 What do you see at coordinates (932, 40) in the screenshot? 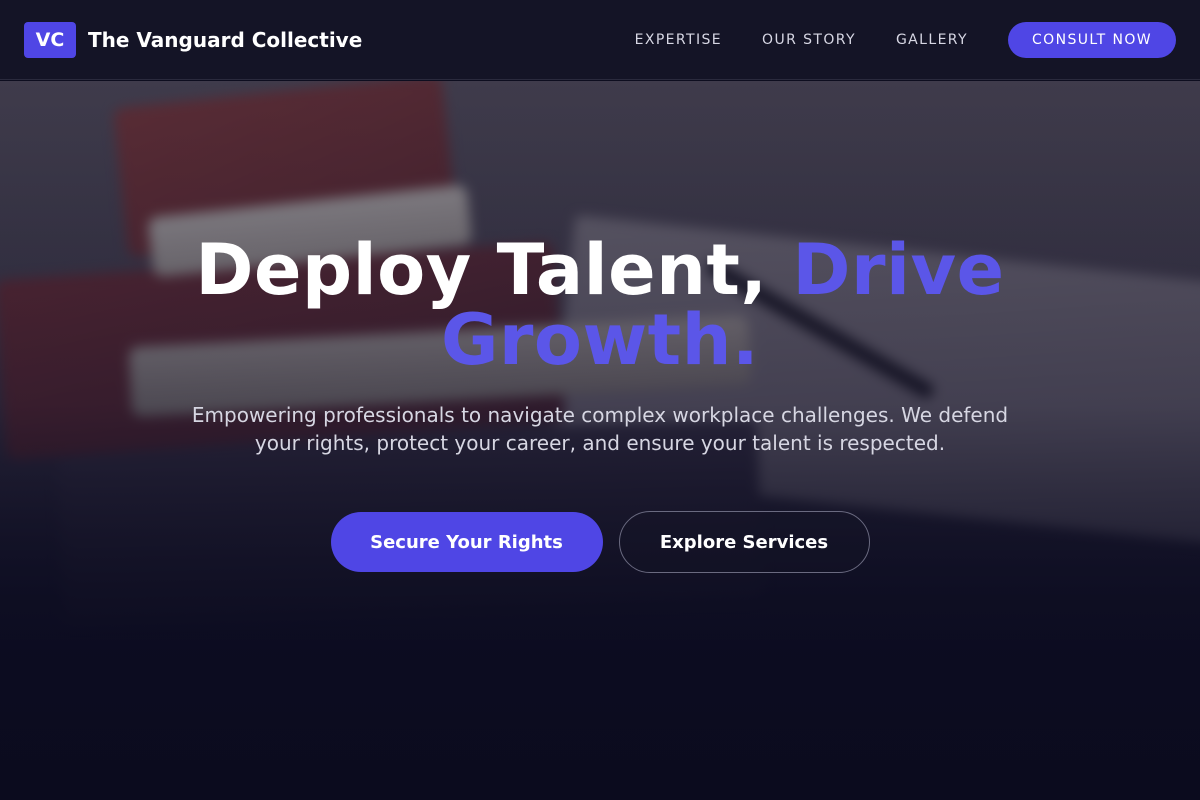
I see `nav-link-gallery: GALLERY` at bounding box center [932, 40].